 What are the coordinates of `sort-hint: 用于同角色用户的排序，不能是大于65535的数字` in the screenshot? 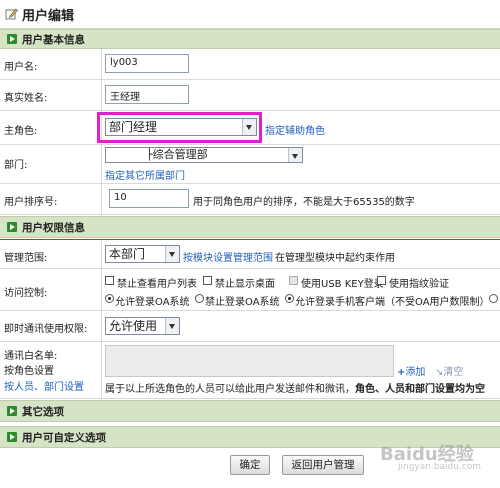 It's located at (304, 202).